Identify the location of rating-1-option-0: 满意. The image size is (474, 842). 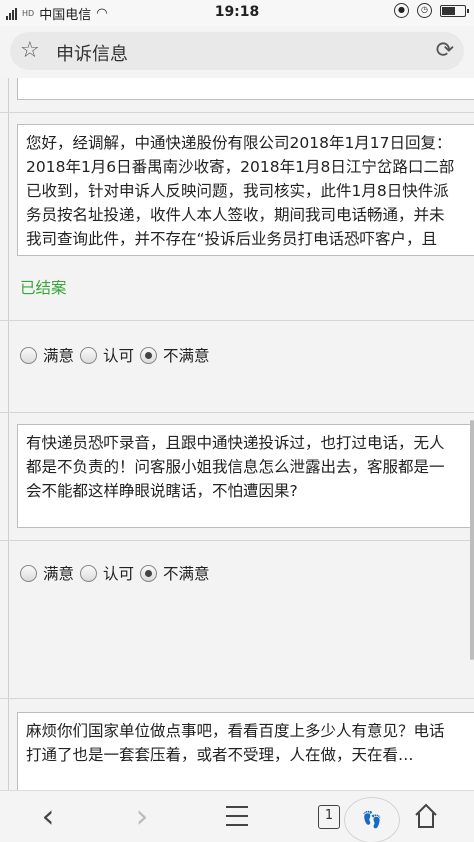
(47, 355).